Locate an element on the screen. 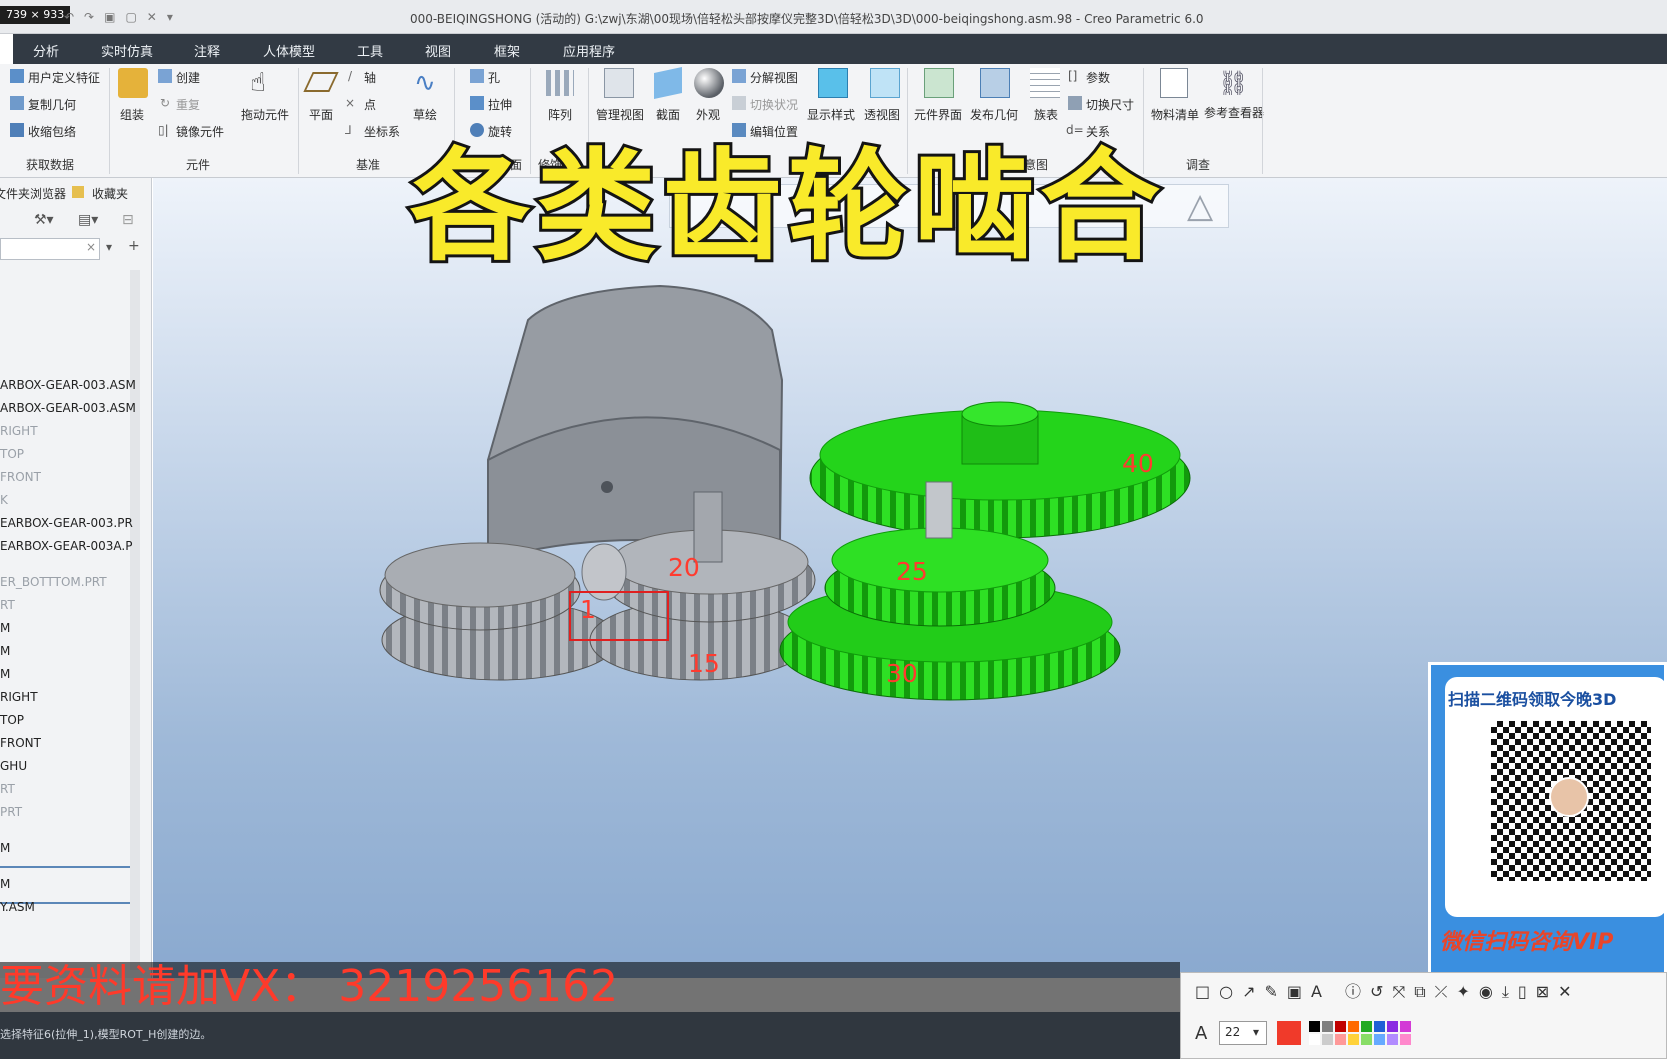 This screenshot has height=1059, width=1667. video-title-overlay: 各类齿轮啮合 is located at coordinates (786, 207).